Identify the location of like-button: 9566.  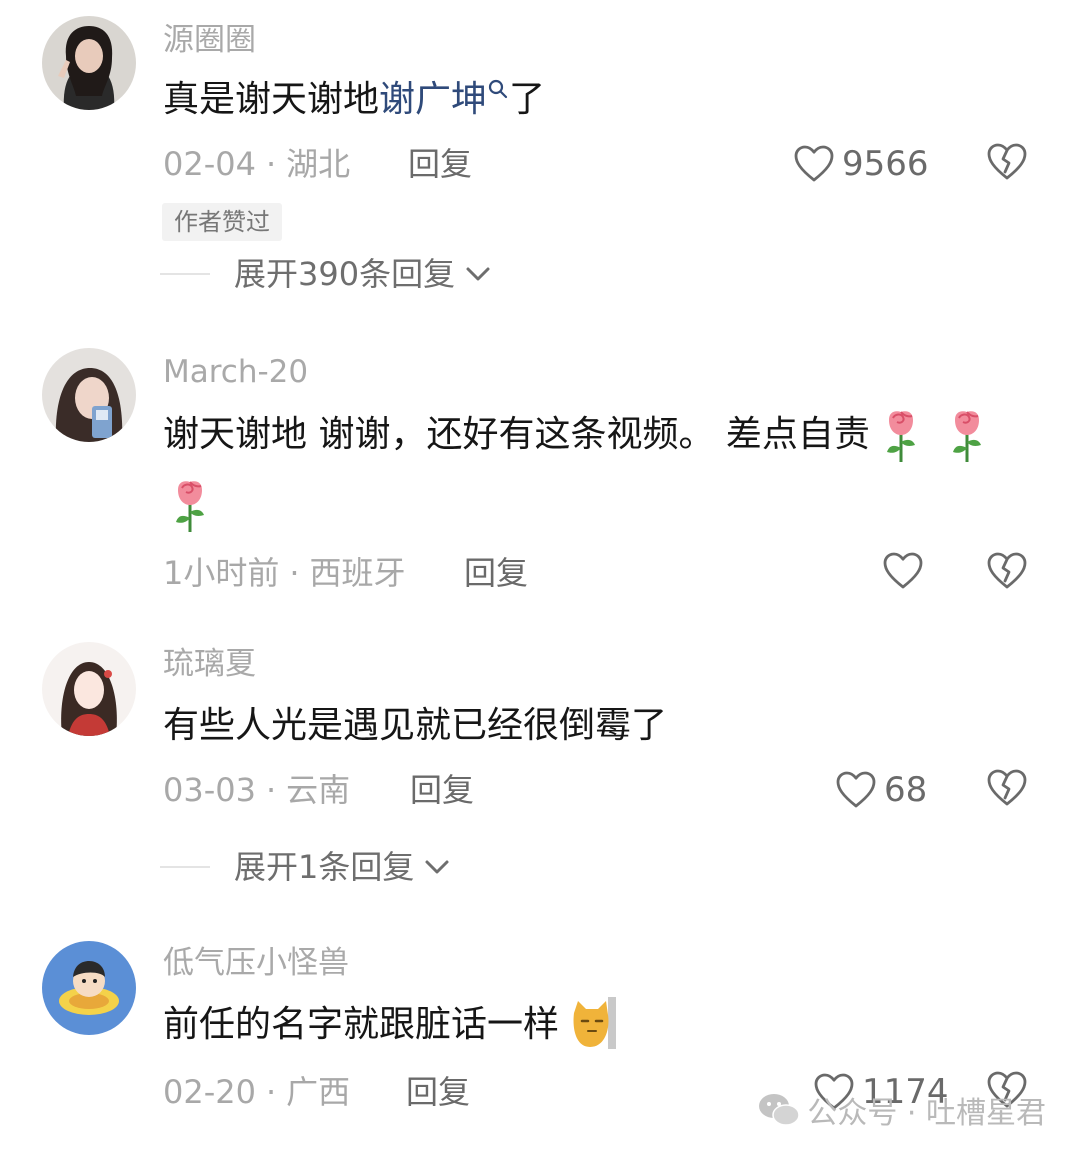
(861, 164).